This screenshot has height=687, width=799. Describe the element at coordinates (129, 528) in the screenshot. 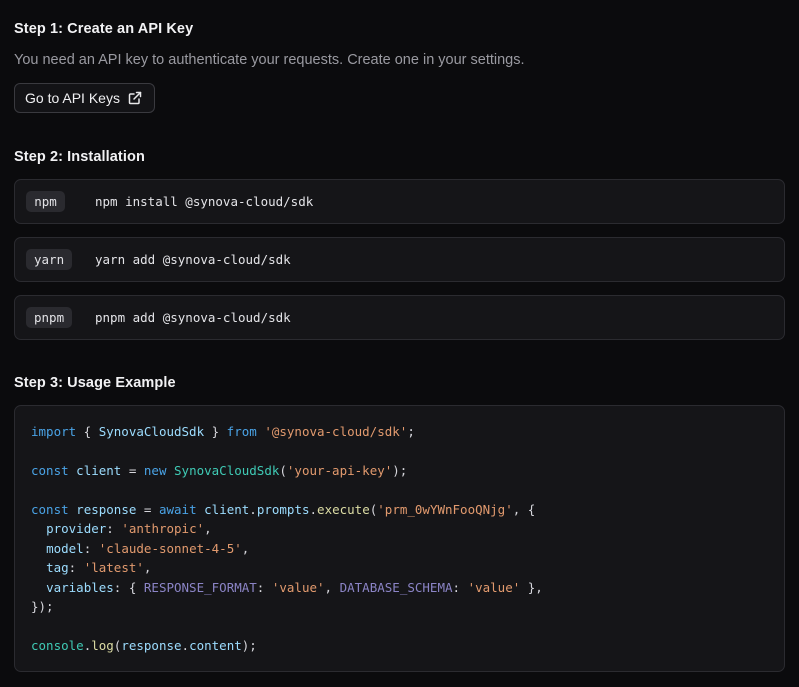

I see `code-line-provider: provider: 'anthropic',` at that location.